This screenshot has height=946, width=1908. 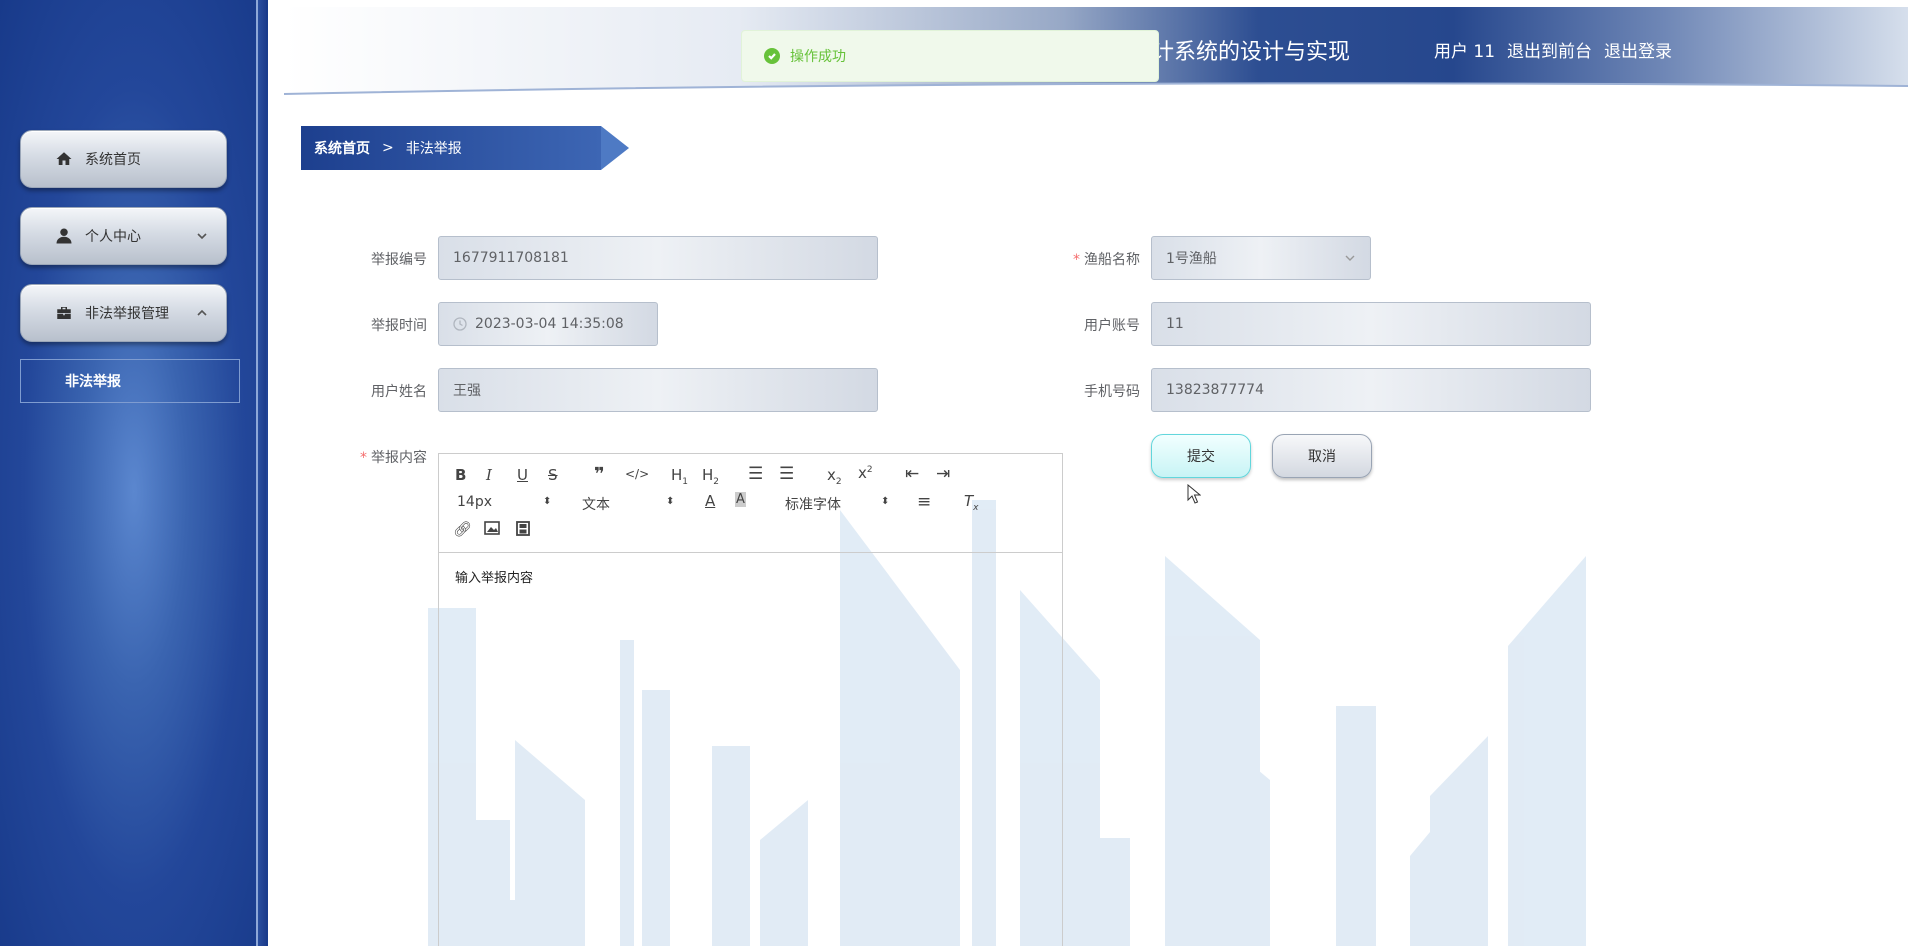 I want to click on underline-button: U, so click(x=522, y=475).